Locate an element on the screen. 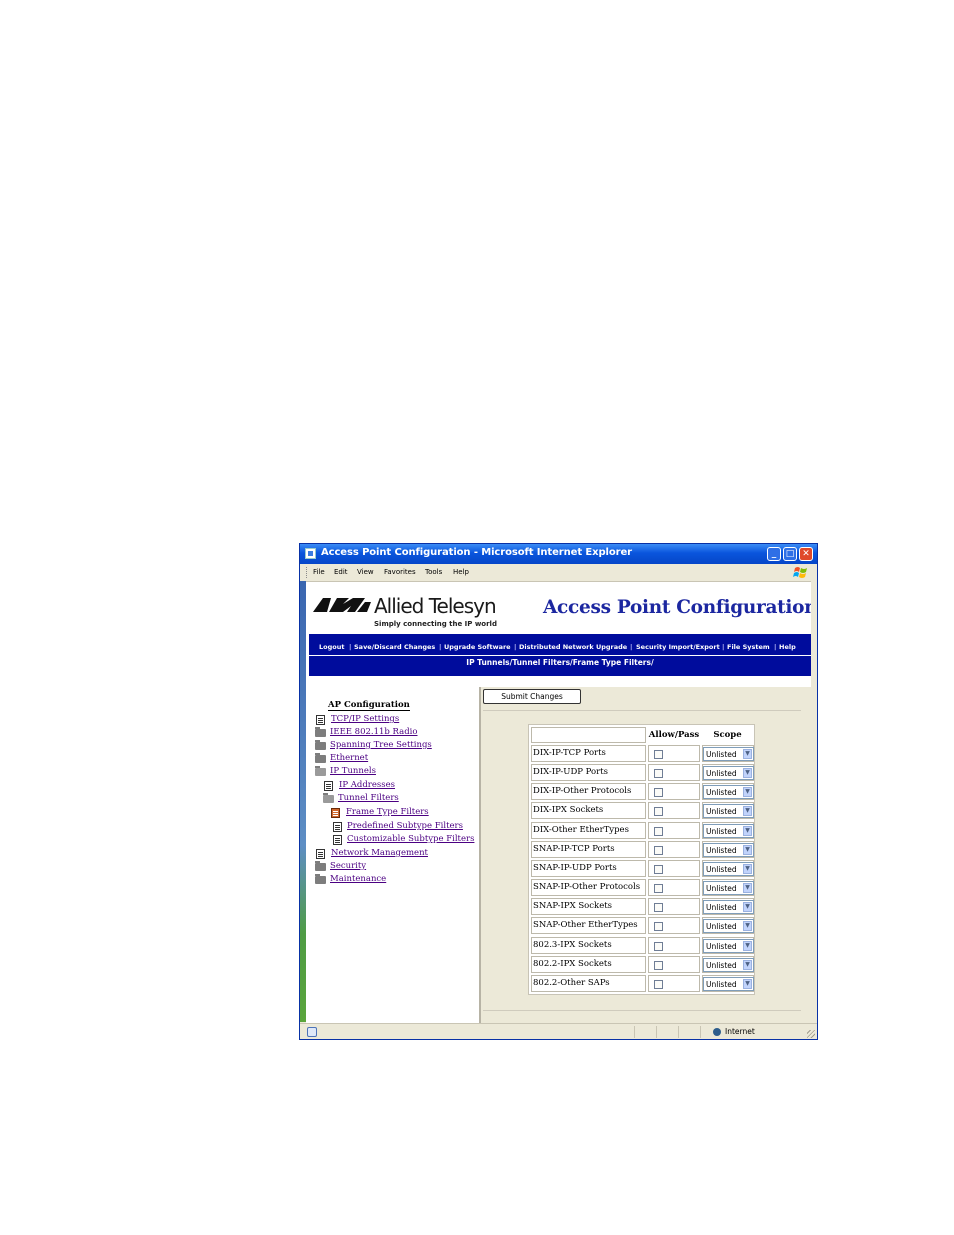  minimize-button: _ is located at coordinates (774, 554).